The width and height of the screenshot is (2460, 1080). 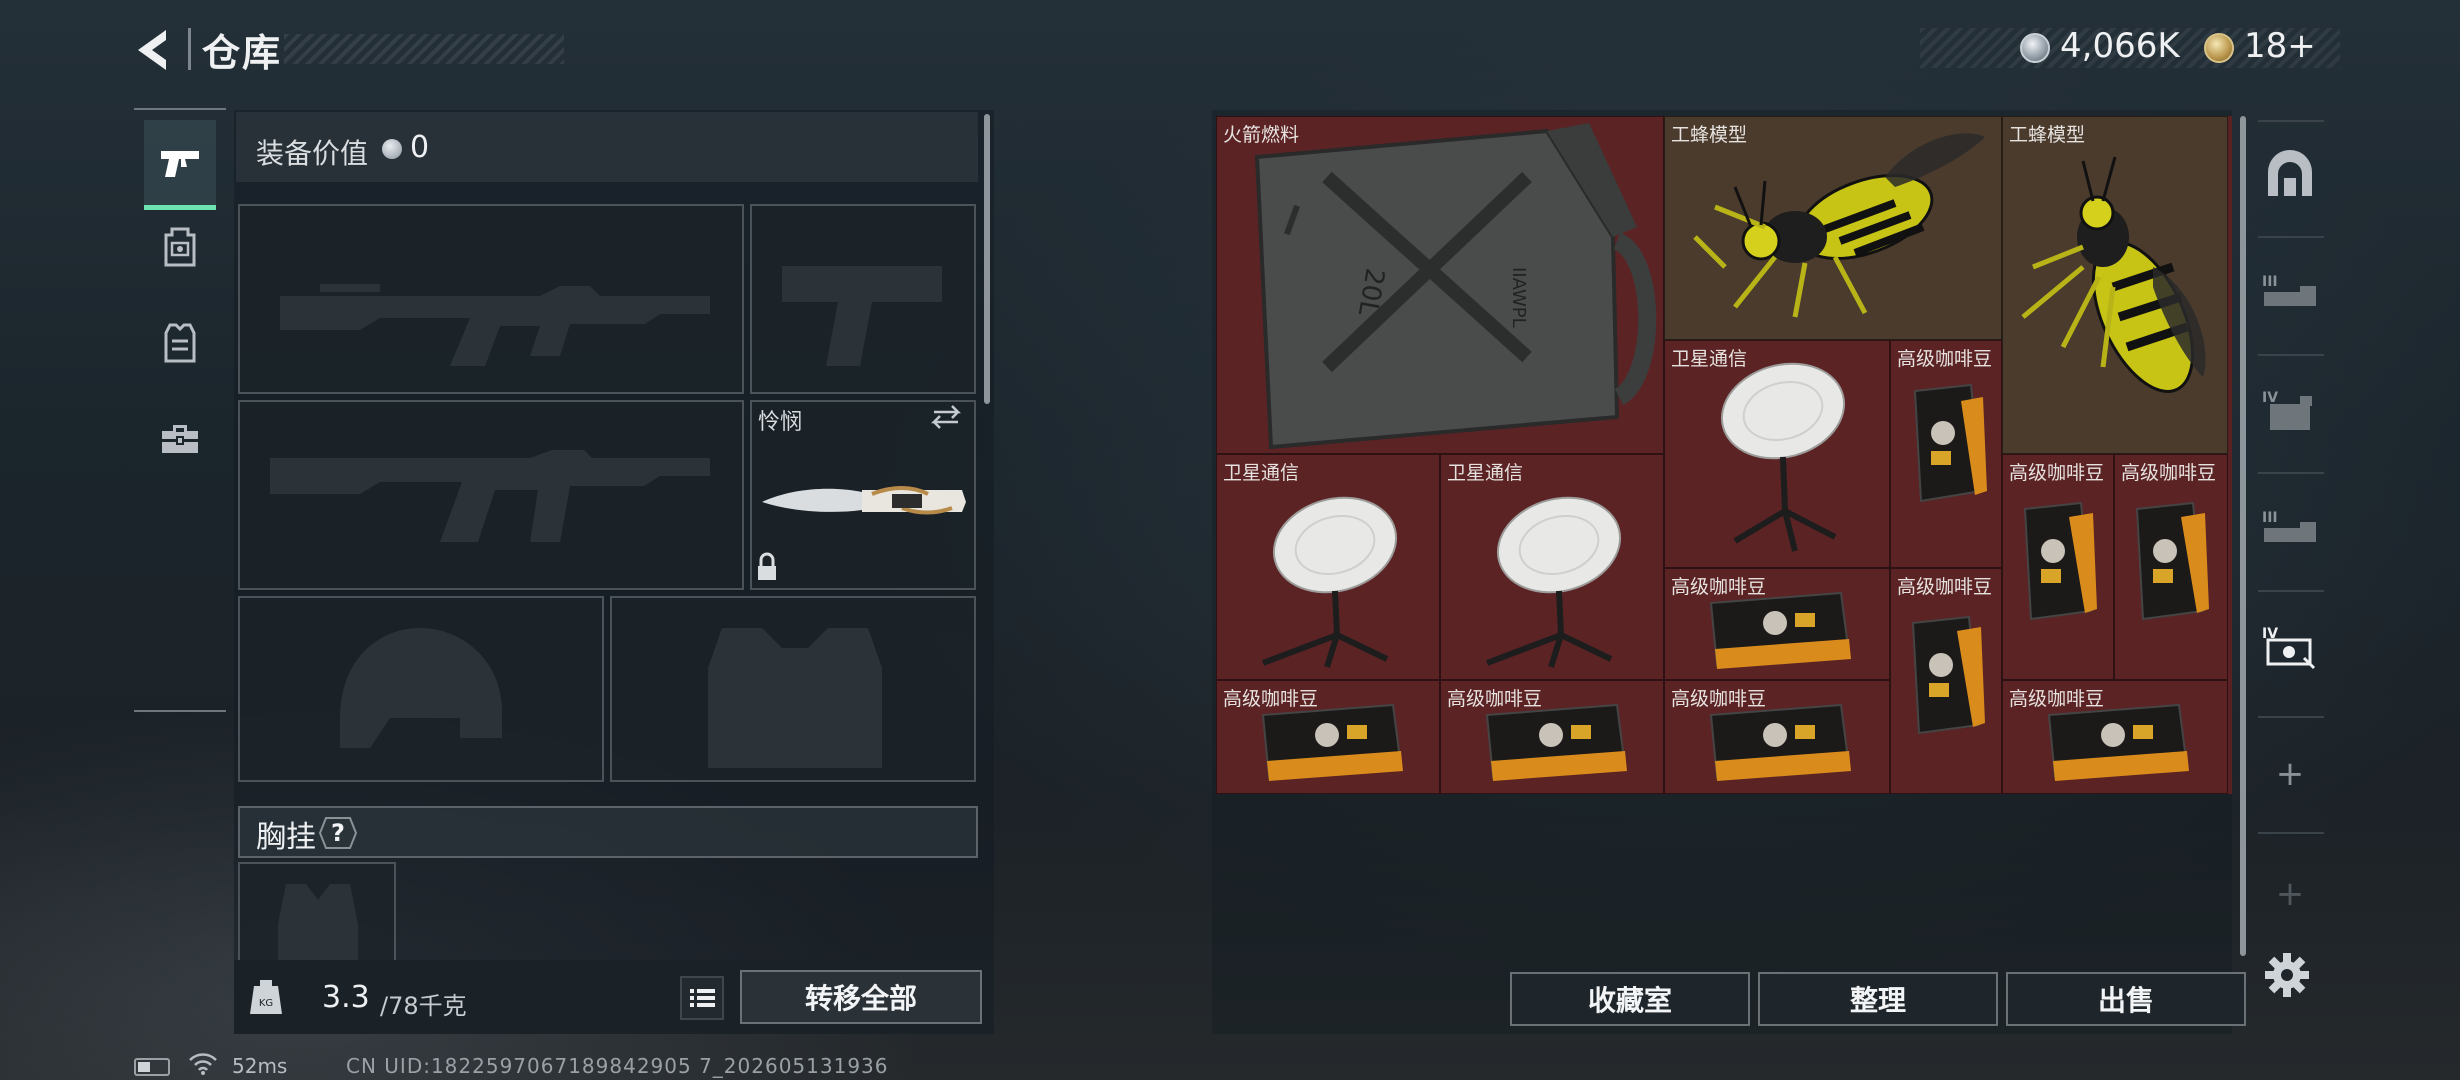 What do you see at coordinates (203, 1064) in the screenshot?
I see `wifi-icon` at bounding box center [203, 1064].